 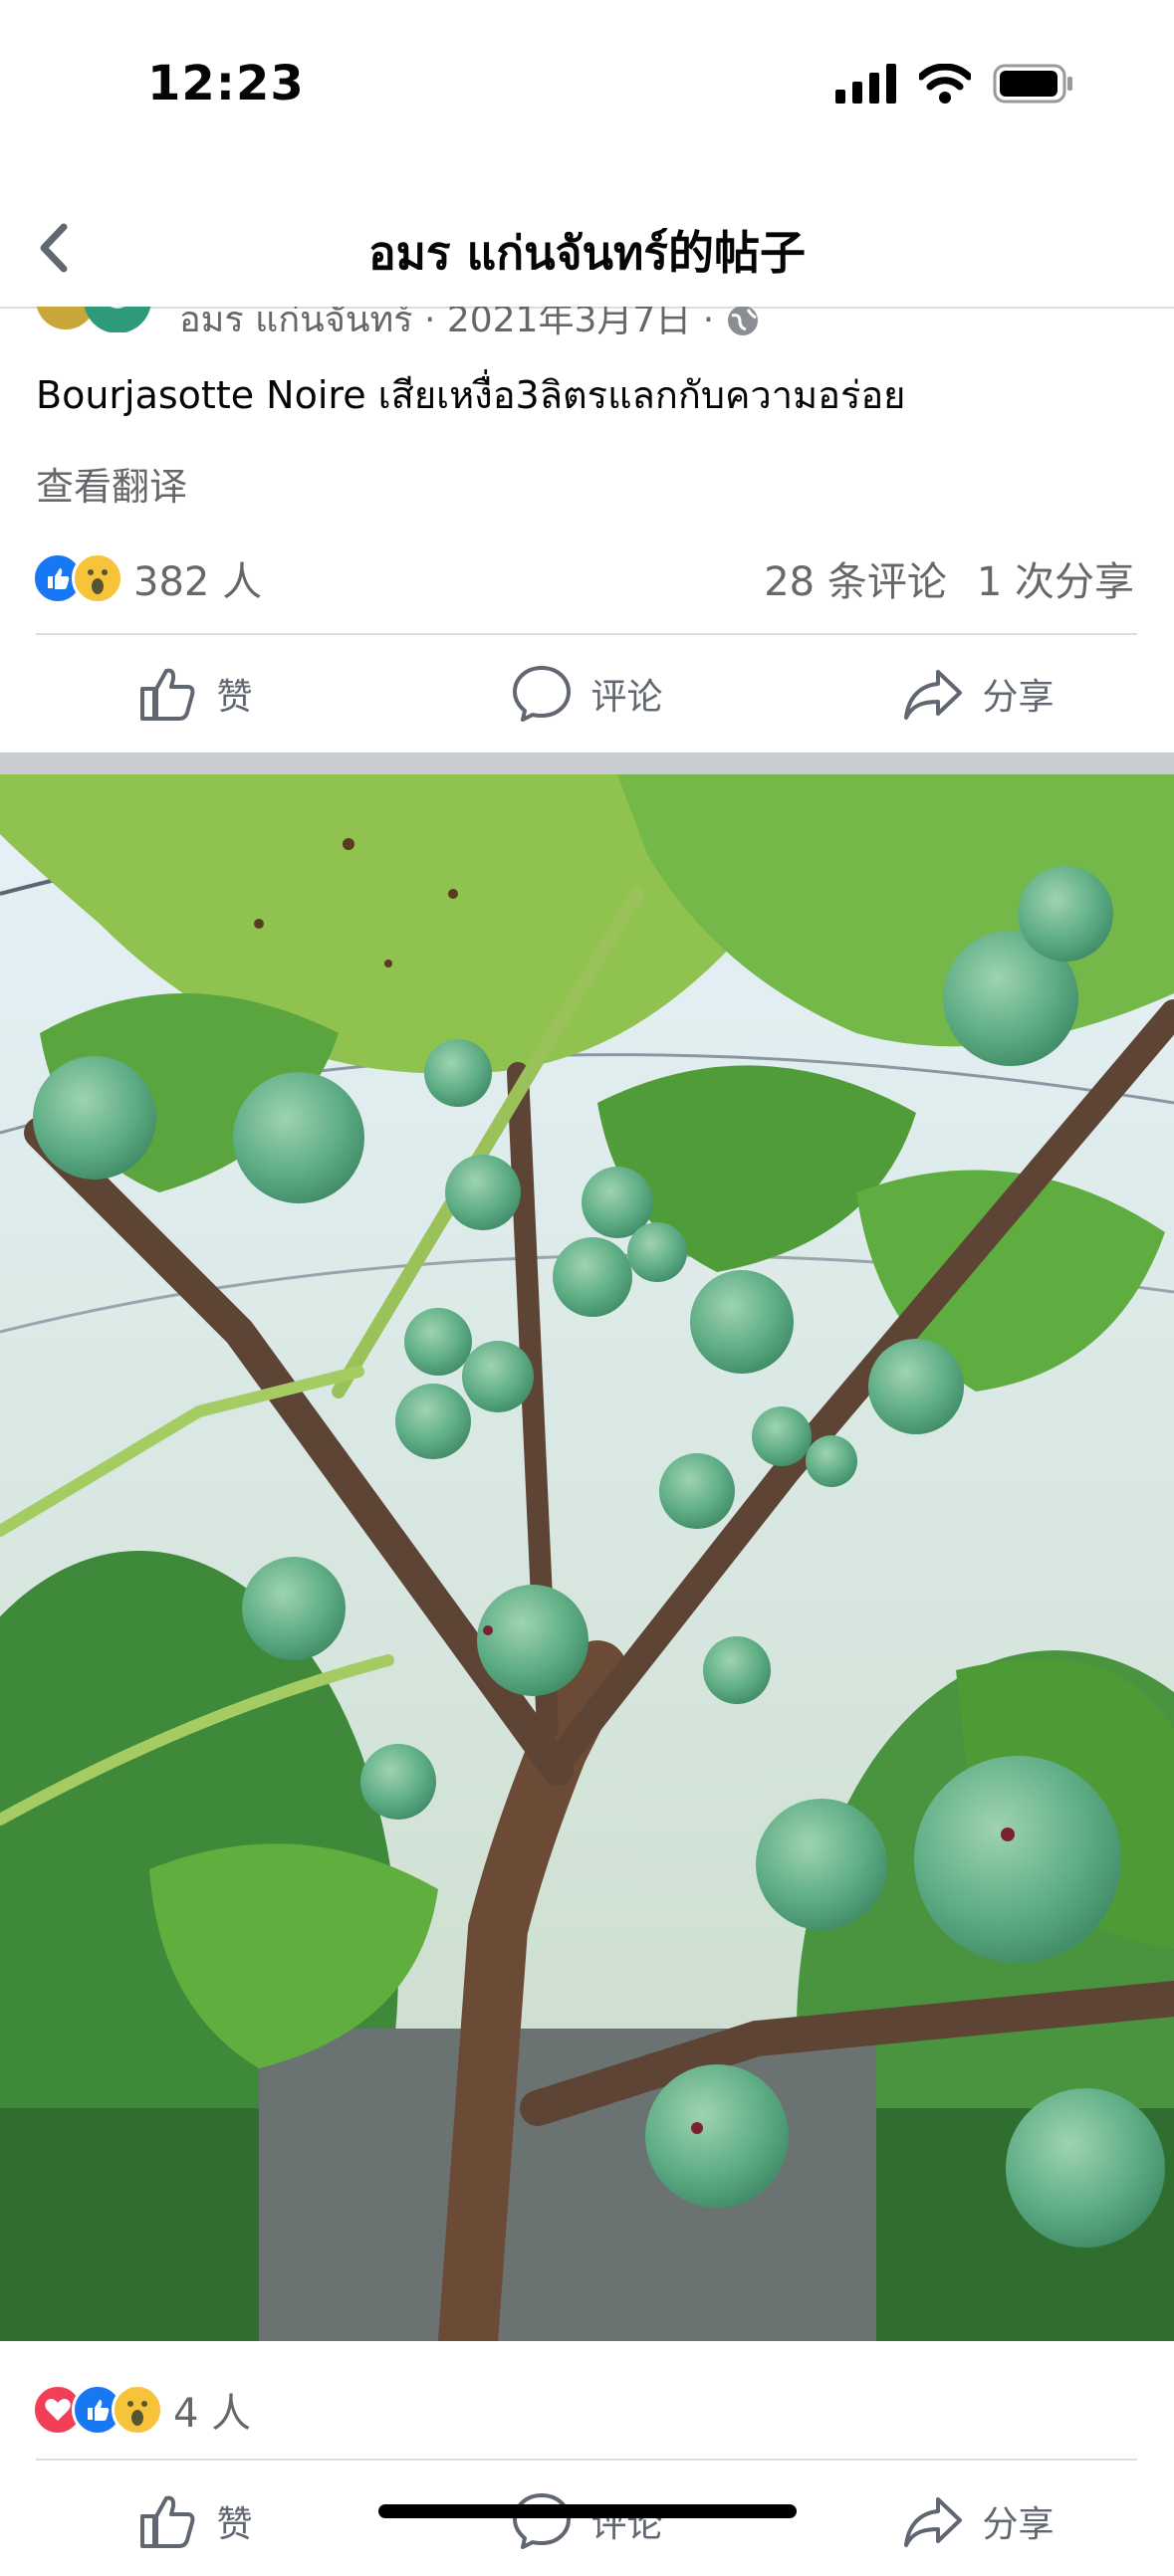 I want to click on photo-share-button: 分享, so click(x=978, y=2521).